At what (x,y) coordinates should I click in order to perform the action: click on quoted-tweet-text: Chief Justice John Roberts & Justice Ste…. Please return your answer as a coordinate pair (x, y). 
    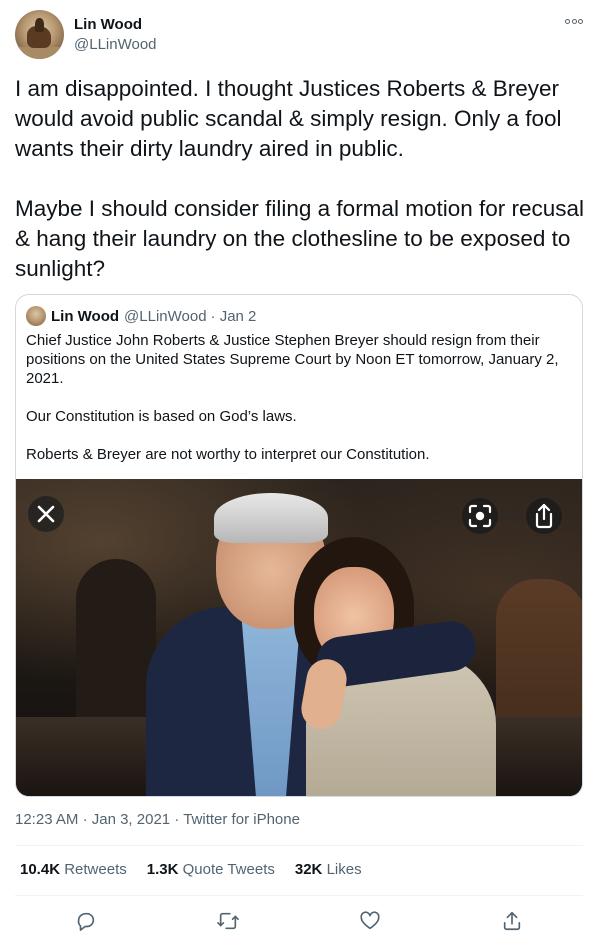
    Looking at the image, I should click on (298, 407).